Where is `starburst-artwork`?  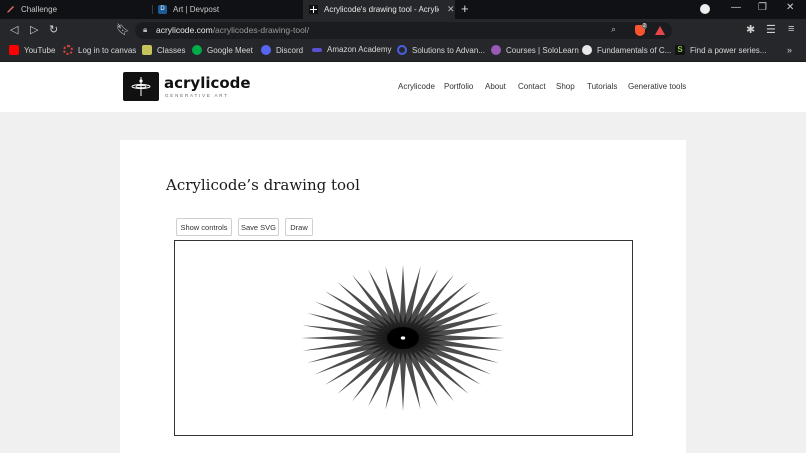
starburst-artwork is located at coordinates (403, 338).